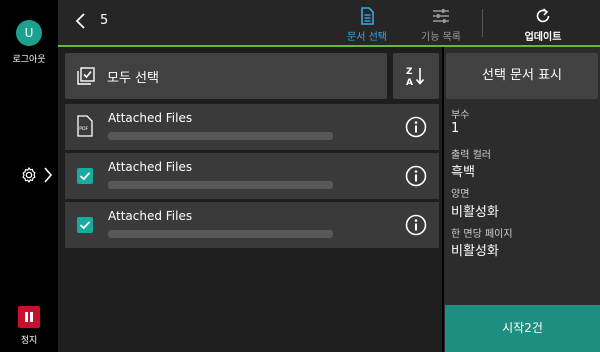  I want to click on sort-z-a-icon: Z A, so click(415, 77).